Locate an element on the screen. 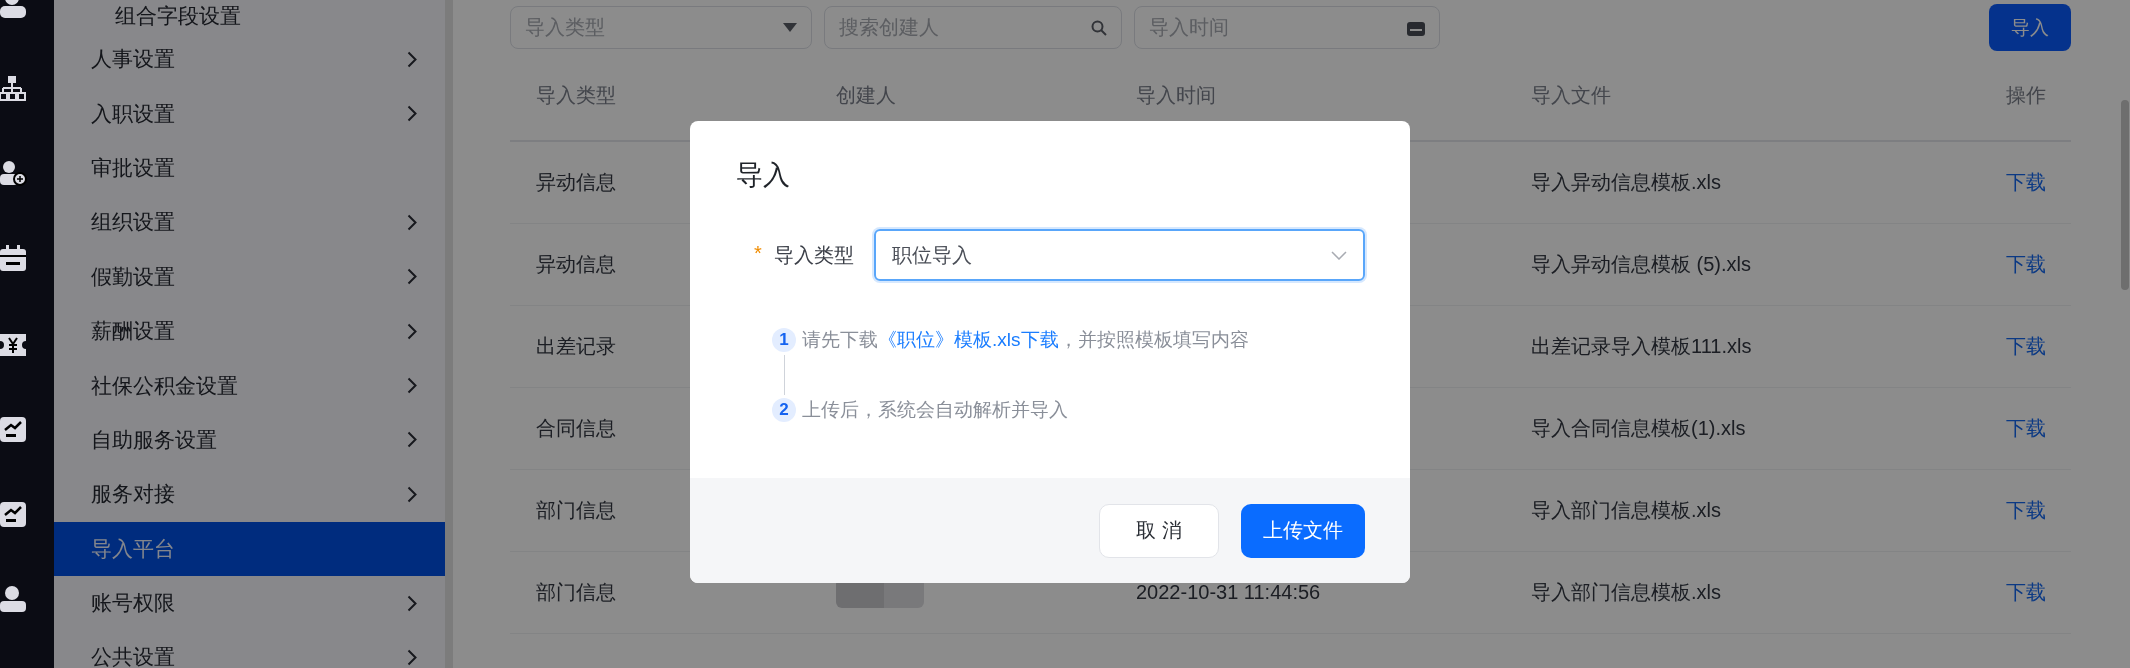 The width and height of the screenshot is (2130, 668). sidebar-item: 公共设置 is located at coordinates (249, 649).